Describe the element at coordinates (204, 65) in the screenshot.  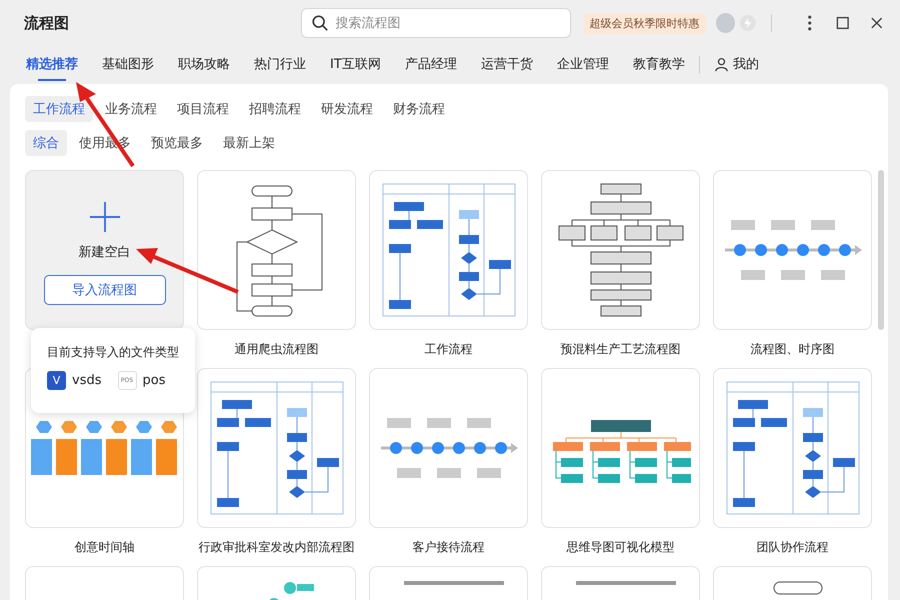
I see `nav-tab: 职场攻略` at that location.